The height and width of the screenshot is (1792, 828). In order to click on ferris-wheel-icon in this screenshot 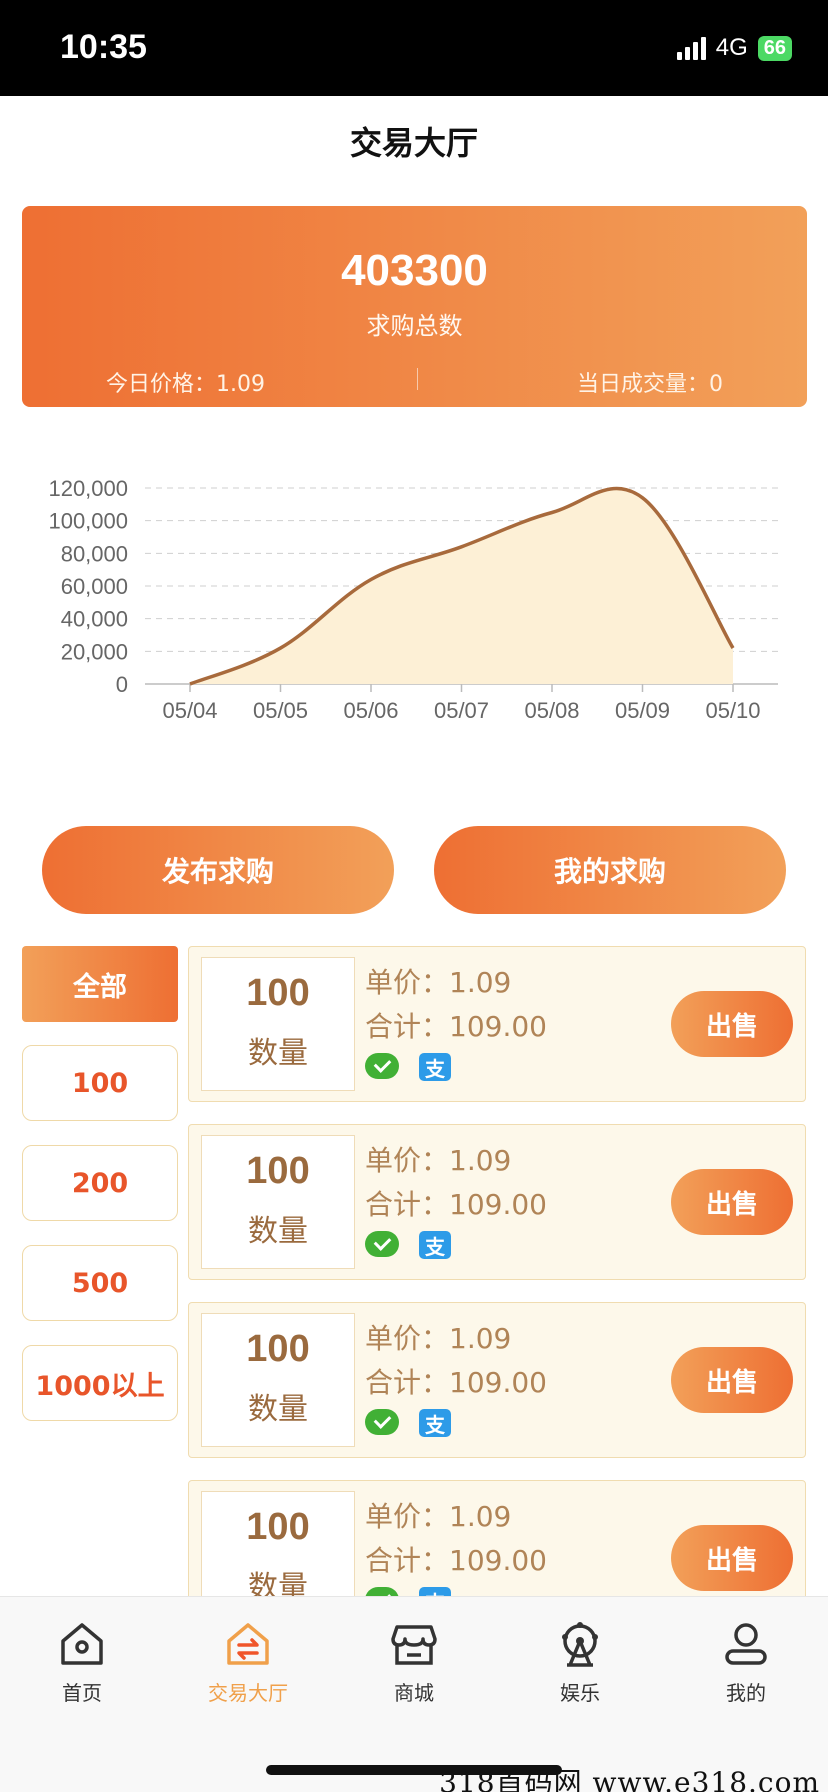, I will do `click(580, 1644)`.